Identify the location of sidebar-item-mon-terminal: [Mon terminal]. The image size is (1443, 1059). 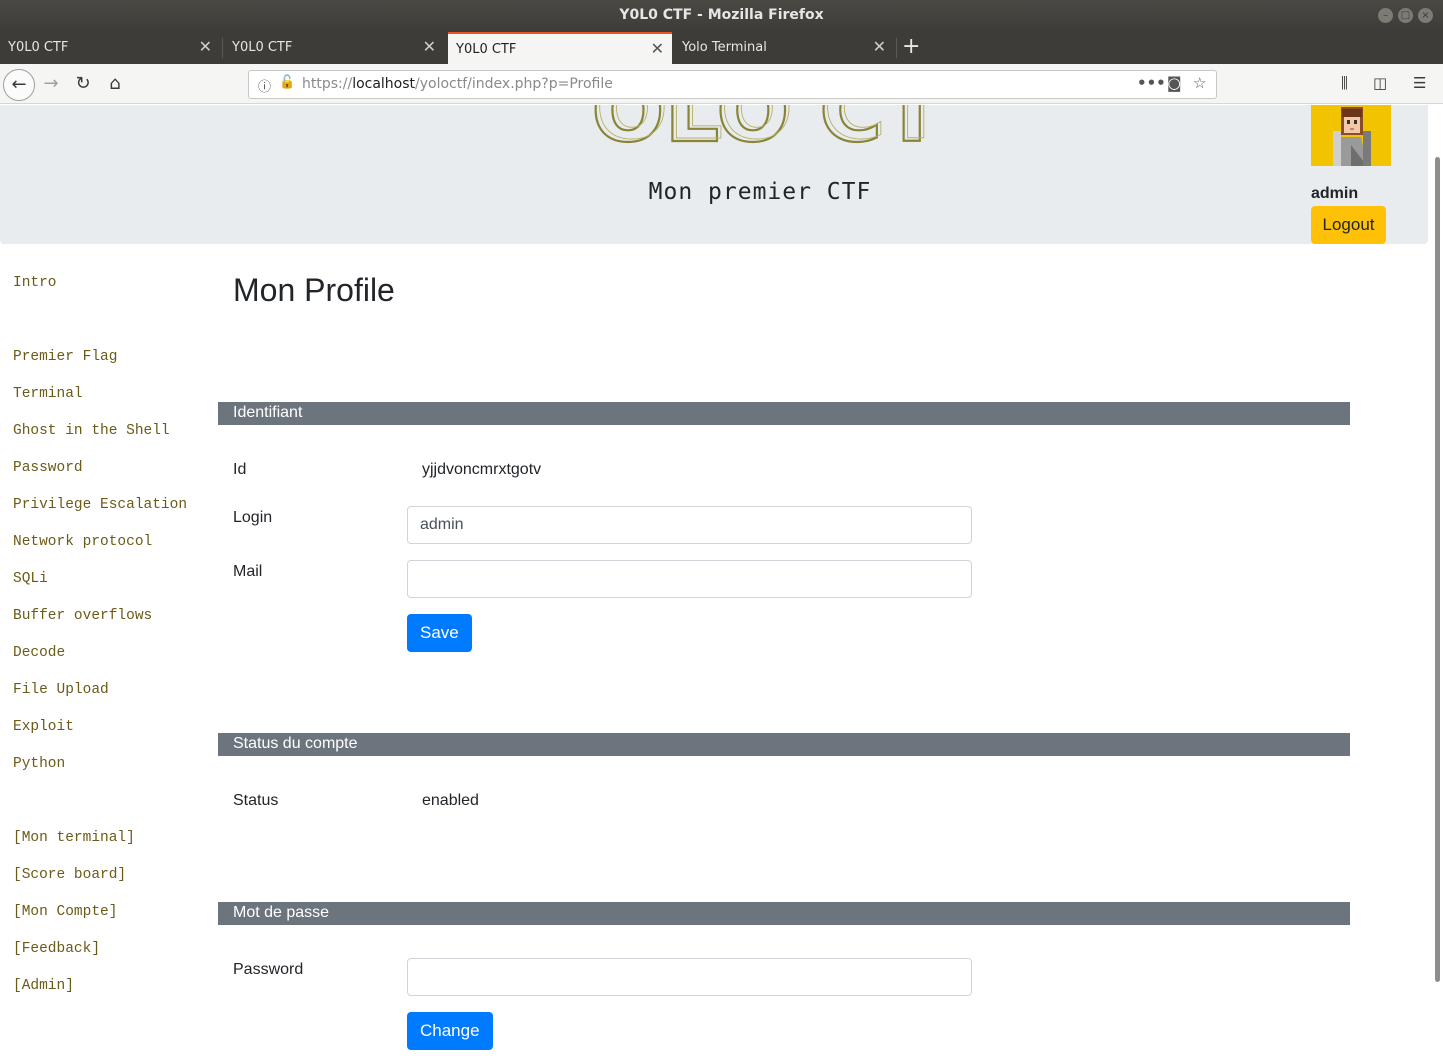
(74, 838).